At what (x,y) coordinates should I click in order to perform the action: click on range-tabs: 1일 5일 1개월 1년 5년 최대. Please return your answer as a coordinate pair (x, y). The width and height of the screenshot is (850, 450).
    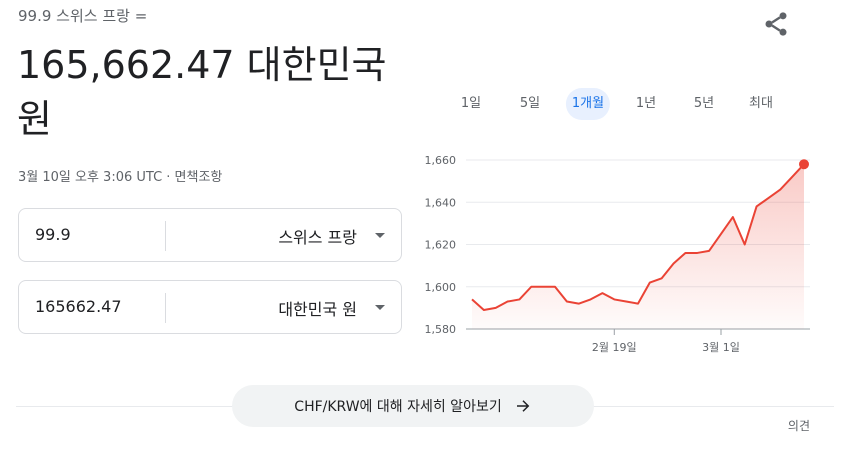
    Looking at the image, I should click on (612, 104).